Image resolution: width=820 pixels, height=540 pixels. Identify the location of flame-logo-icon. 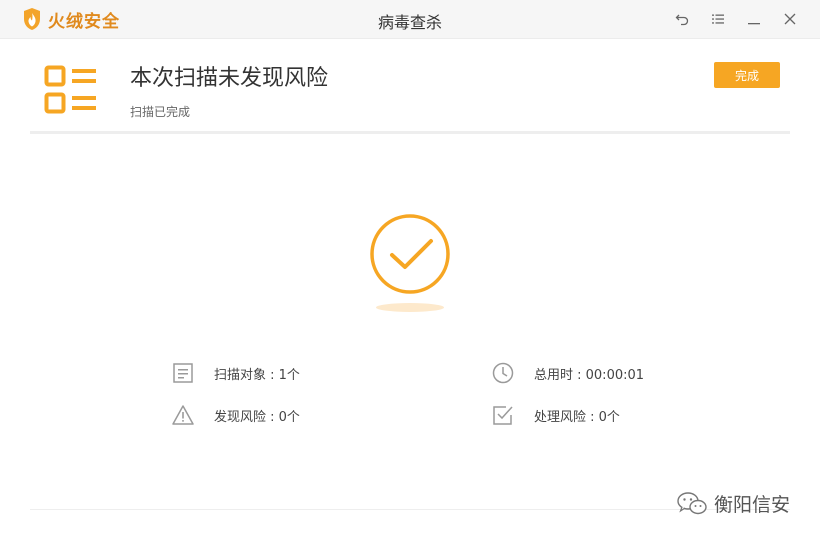
(32, 19).